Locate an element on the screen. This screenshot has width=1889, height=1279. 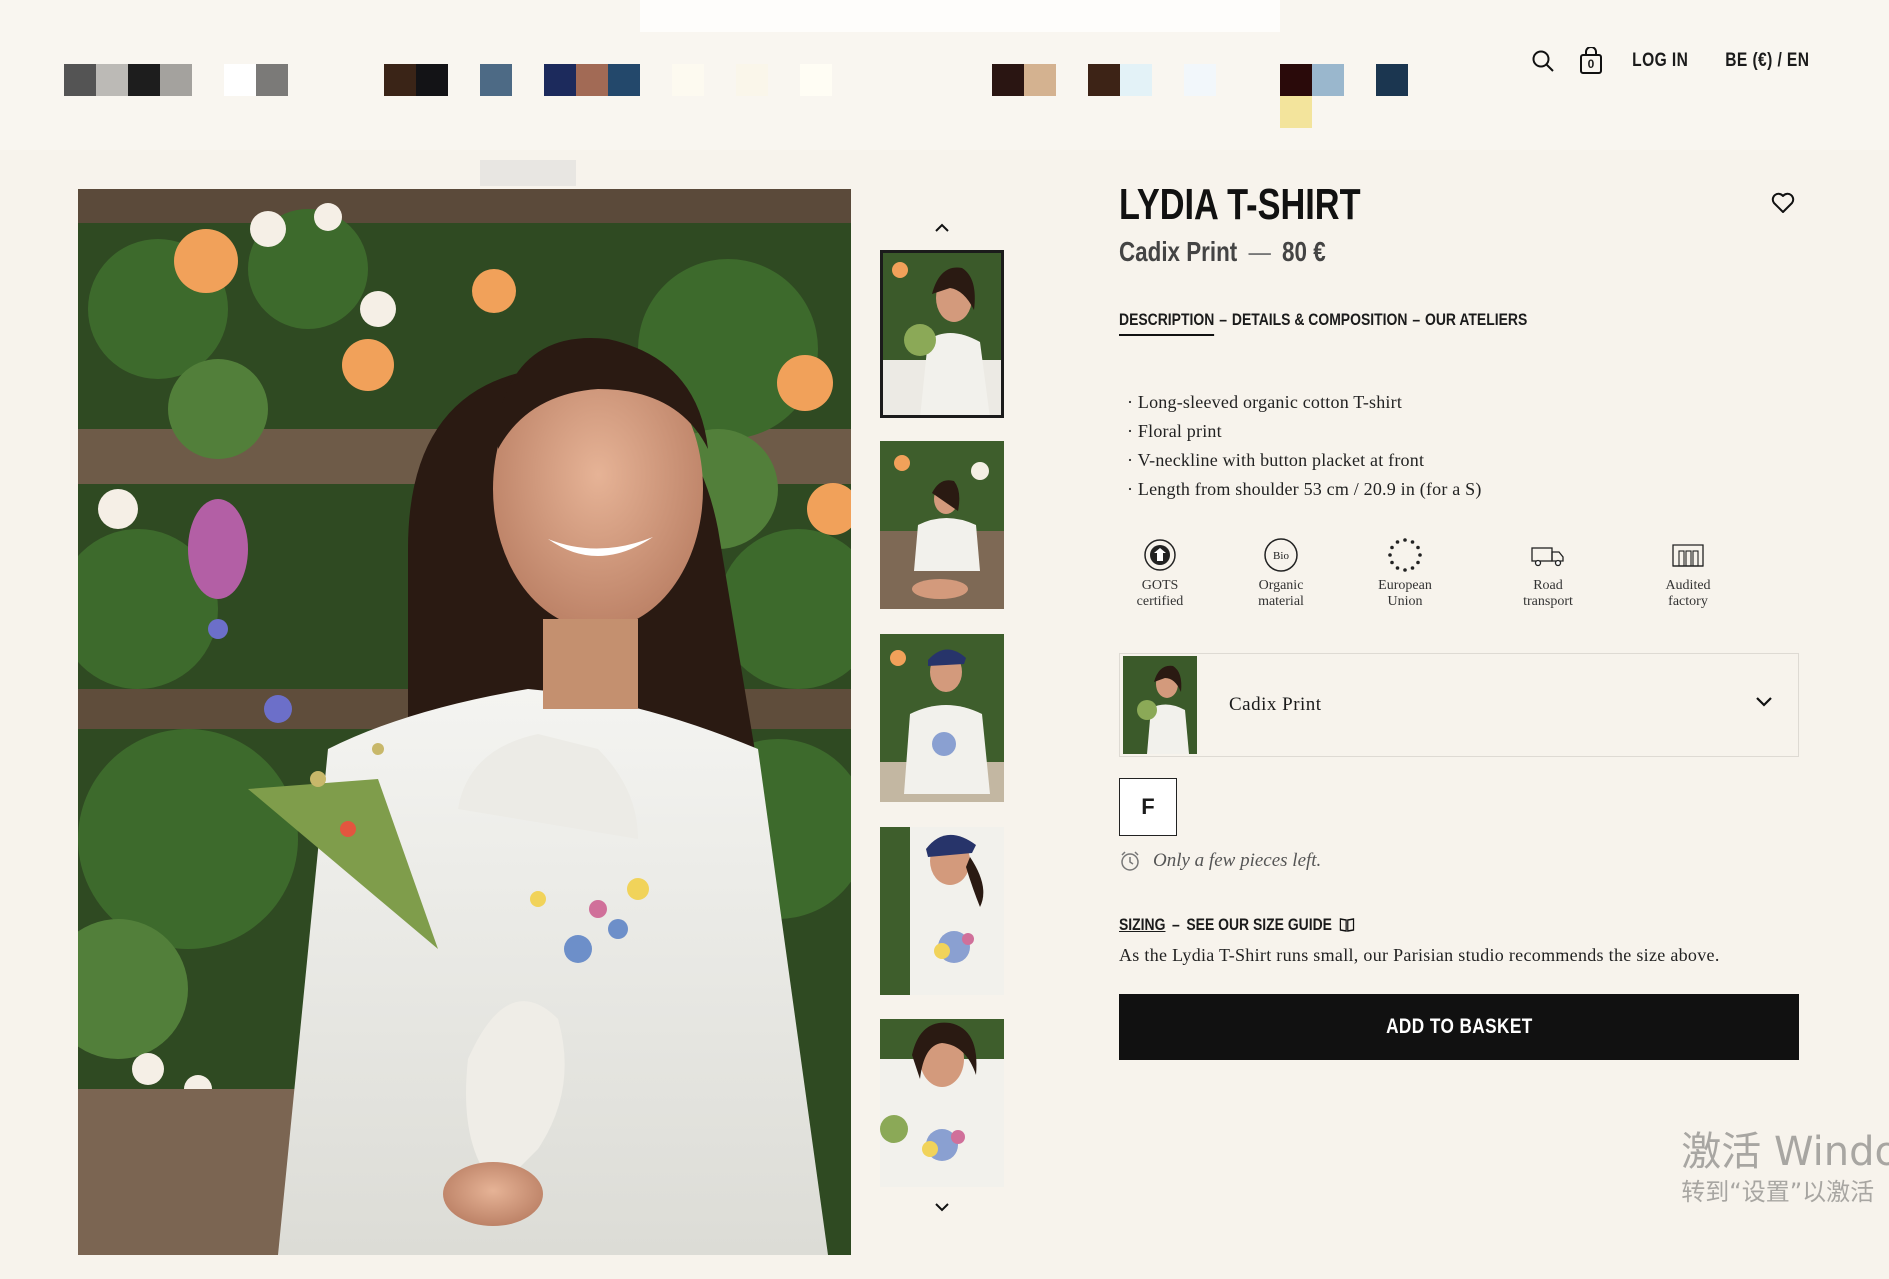
locale-selector: BE (€) / EN is located at coordinates (1768, 61).